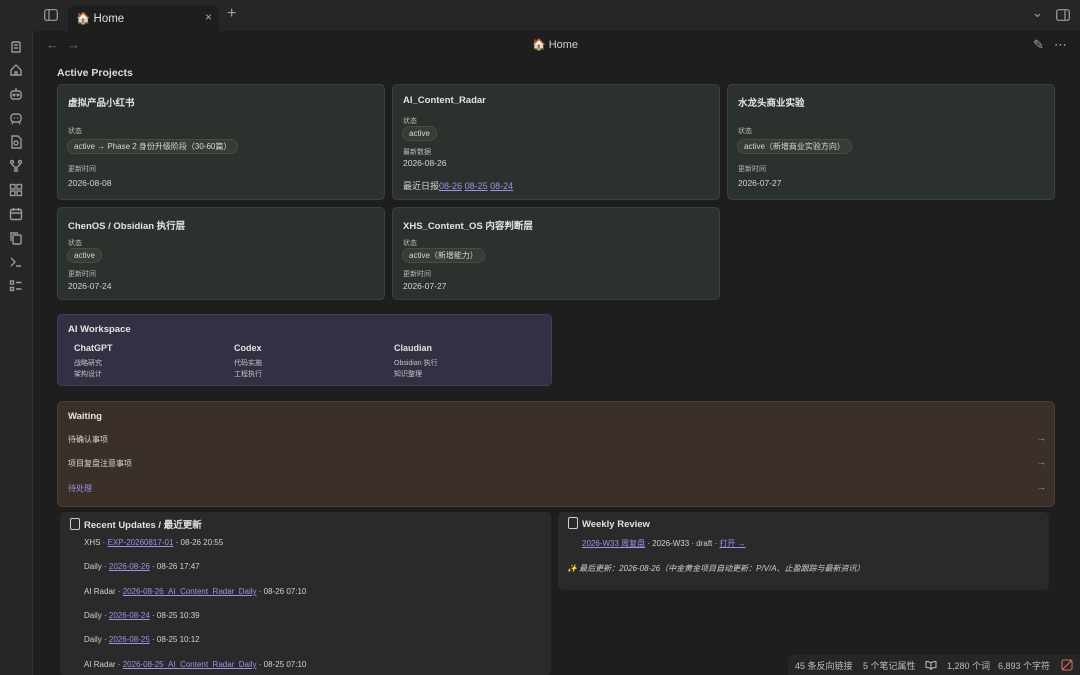 Image resolution: width=1080 pixels, height=675 pixels. What do you see at coordinates (476, 186) in the screenshot?
I see `daily-link: 08-25` at bounding box center [476, 186].